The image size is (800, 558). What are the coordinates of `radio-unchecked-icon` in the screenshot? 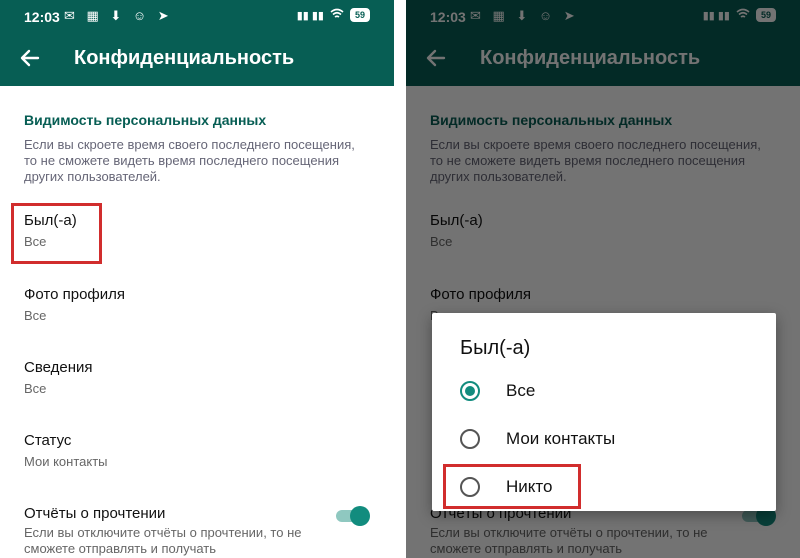 It's located at (470, 439).